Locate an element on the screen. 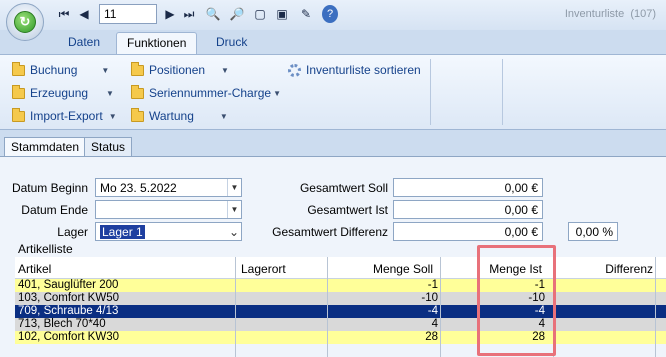  tab-daten: Daten is located at coordinates (84, 43).